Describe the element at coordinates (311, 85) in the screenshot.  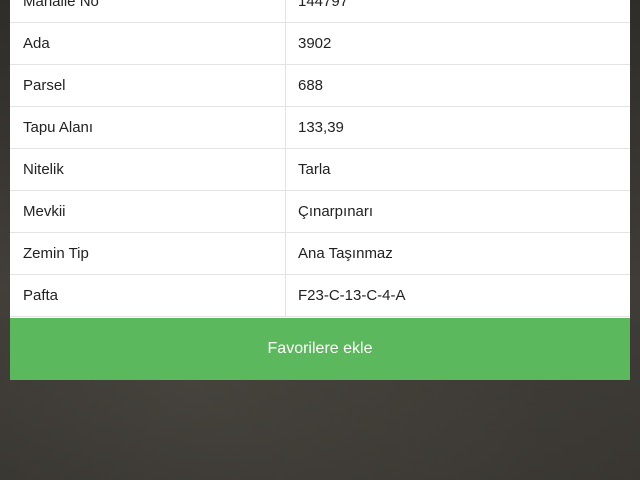
I see `row-value: 688` at that location.